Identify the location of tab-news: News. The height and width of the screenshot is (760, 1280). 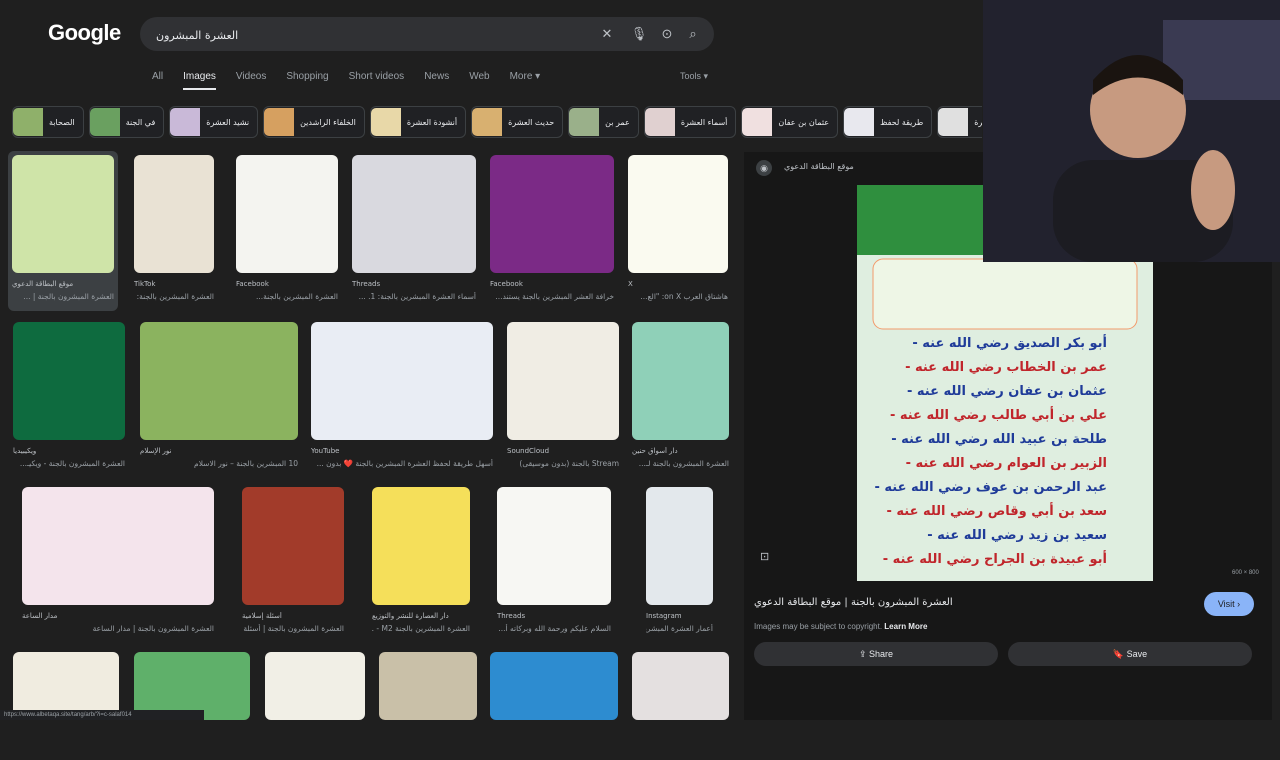
(436, 80).